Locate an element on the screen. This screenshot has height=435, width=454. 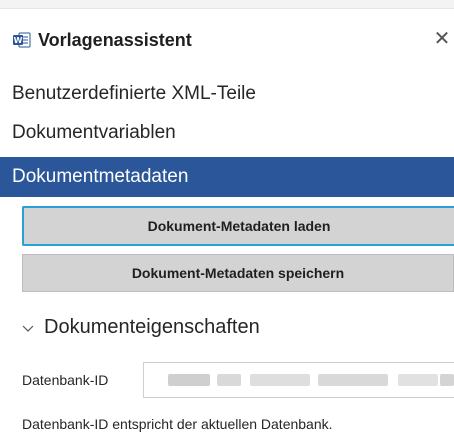
svg-text: W is located at coordinates (18, 40).